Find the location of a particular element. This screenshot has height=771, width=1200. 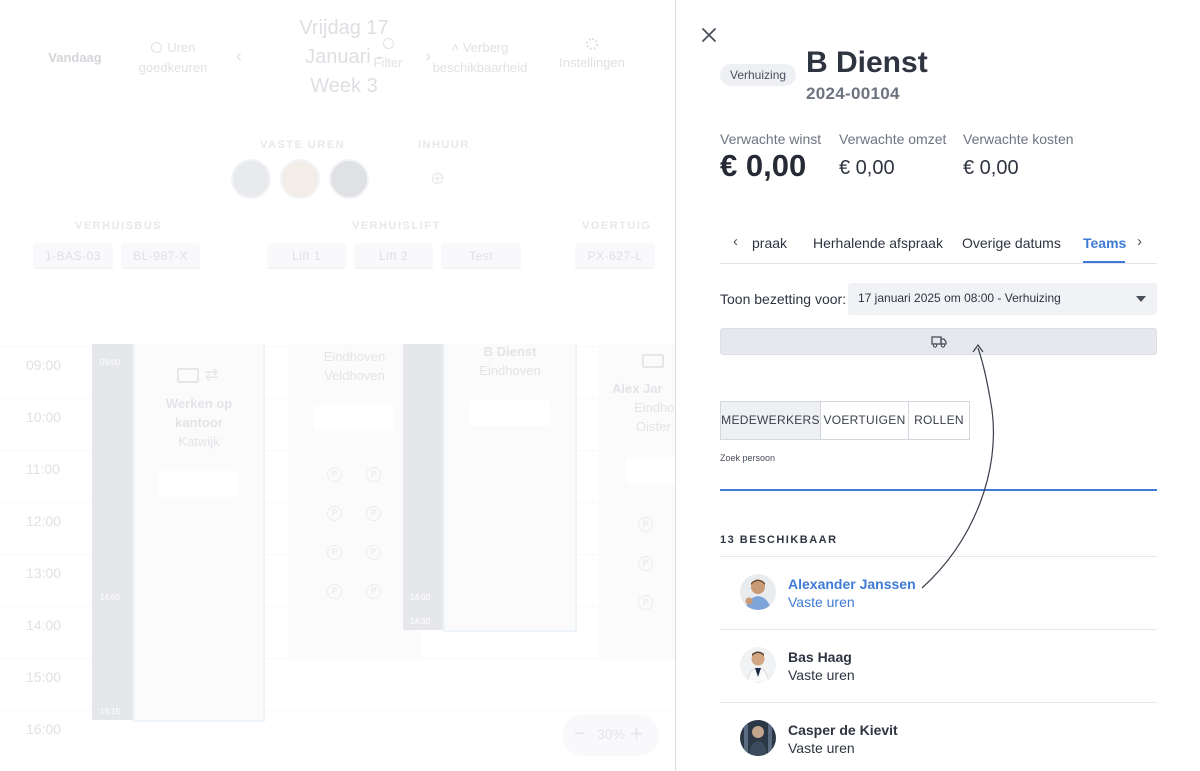

segment-roles: ROLLEN is located at coordinates (939, 420).